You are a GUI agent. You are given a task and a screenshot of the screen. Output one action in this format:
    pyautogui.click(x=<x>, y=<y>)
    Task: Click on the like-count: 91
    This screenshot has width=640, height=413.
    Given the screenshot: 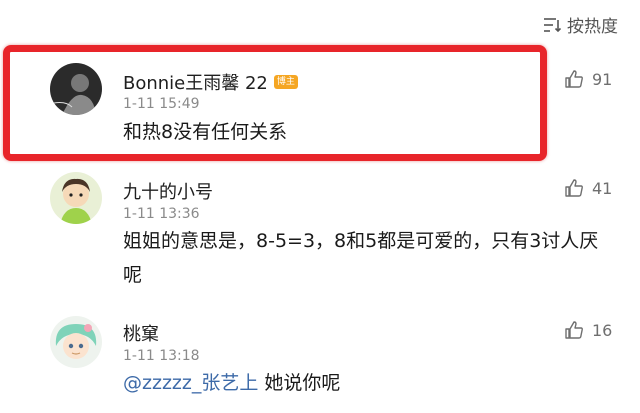 What is the action you would take?
    pyautogui.click(x=602, y=79)
    